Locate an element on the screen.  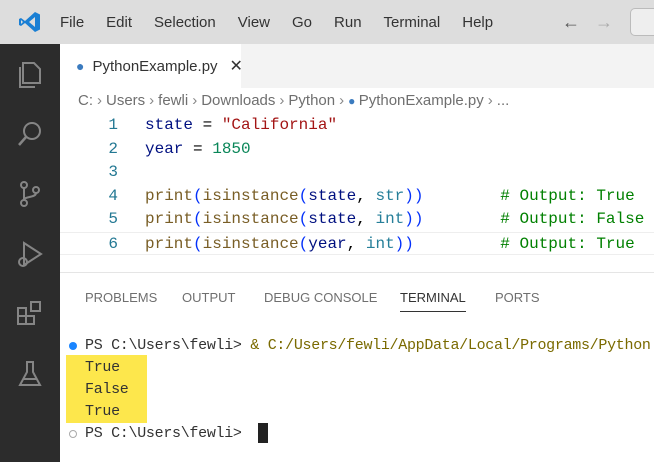
vscode-logo-icon is located at coordinates (30, 22).